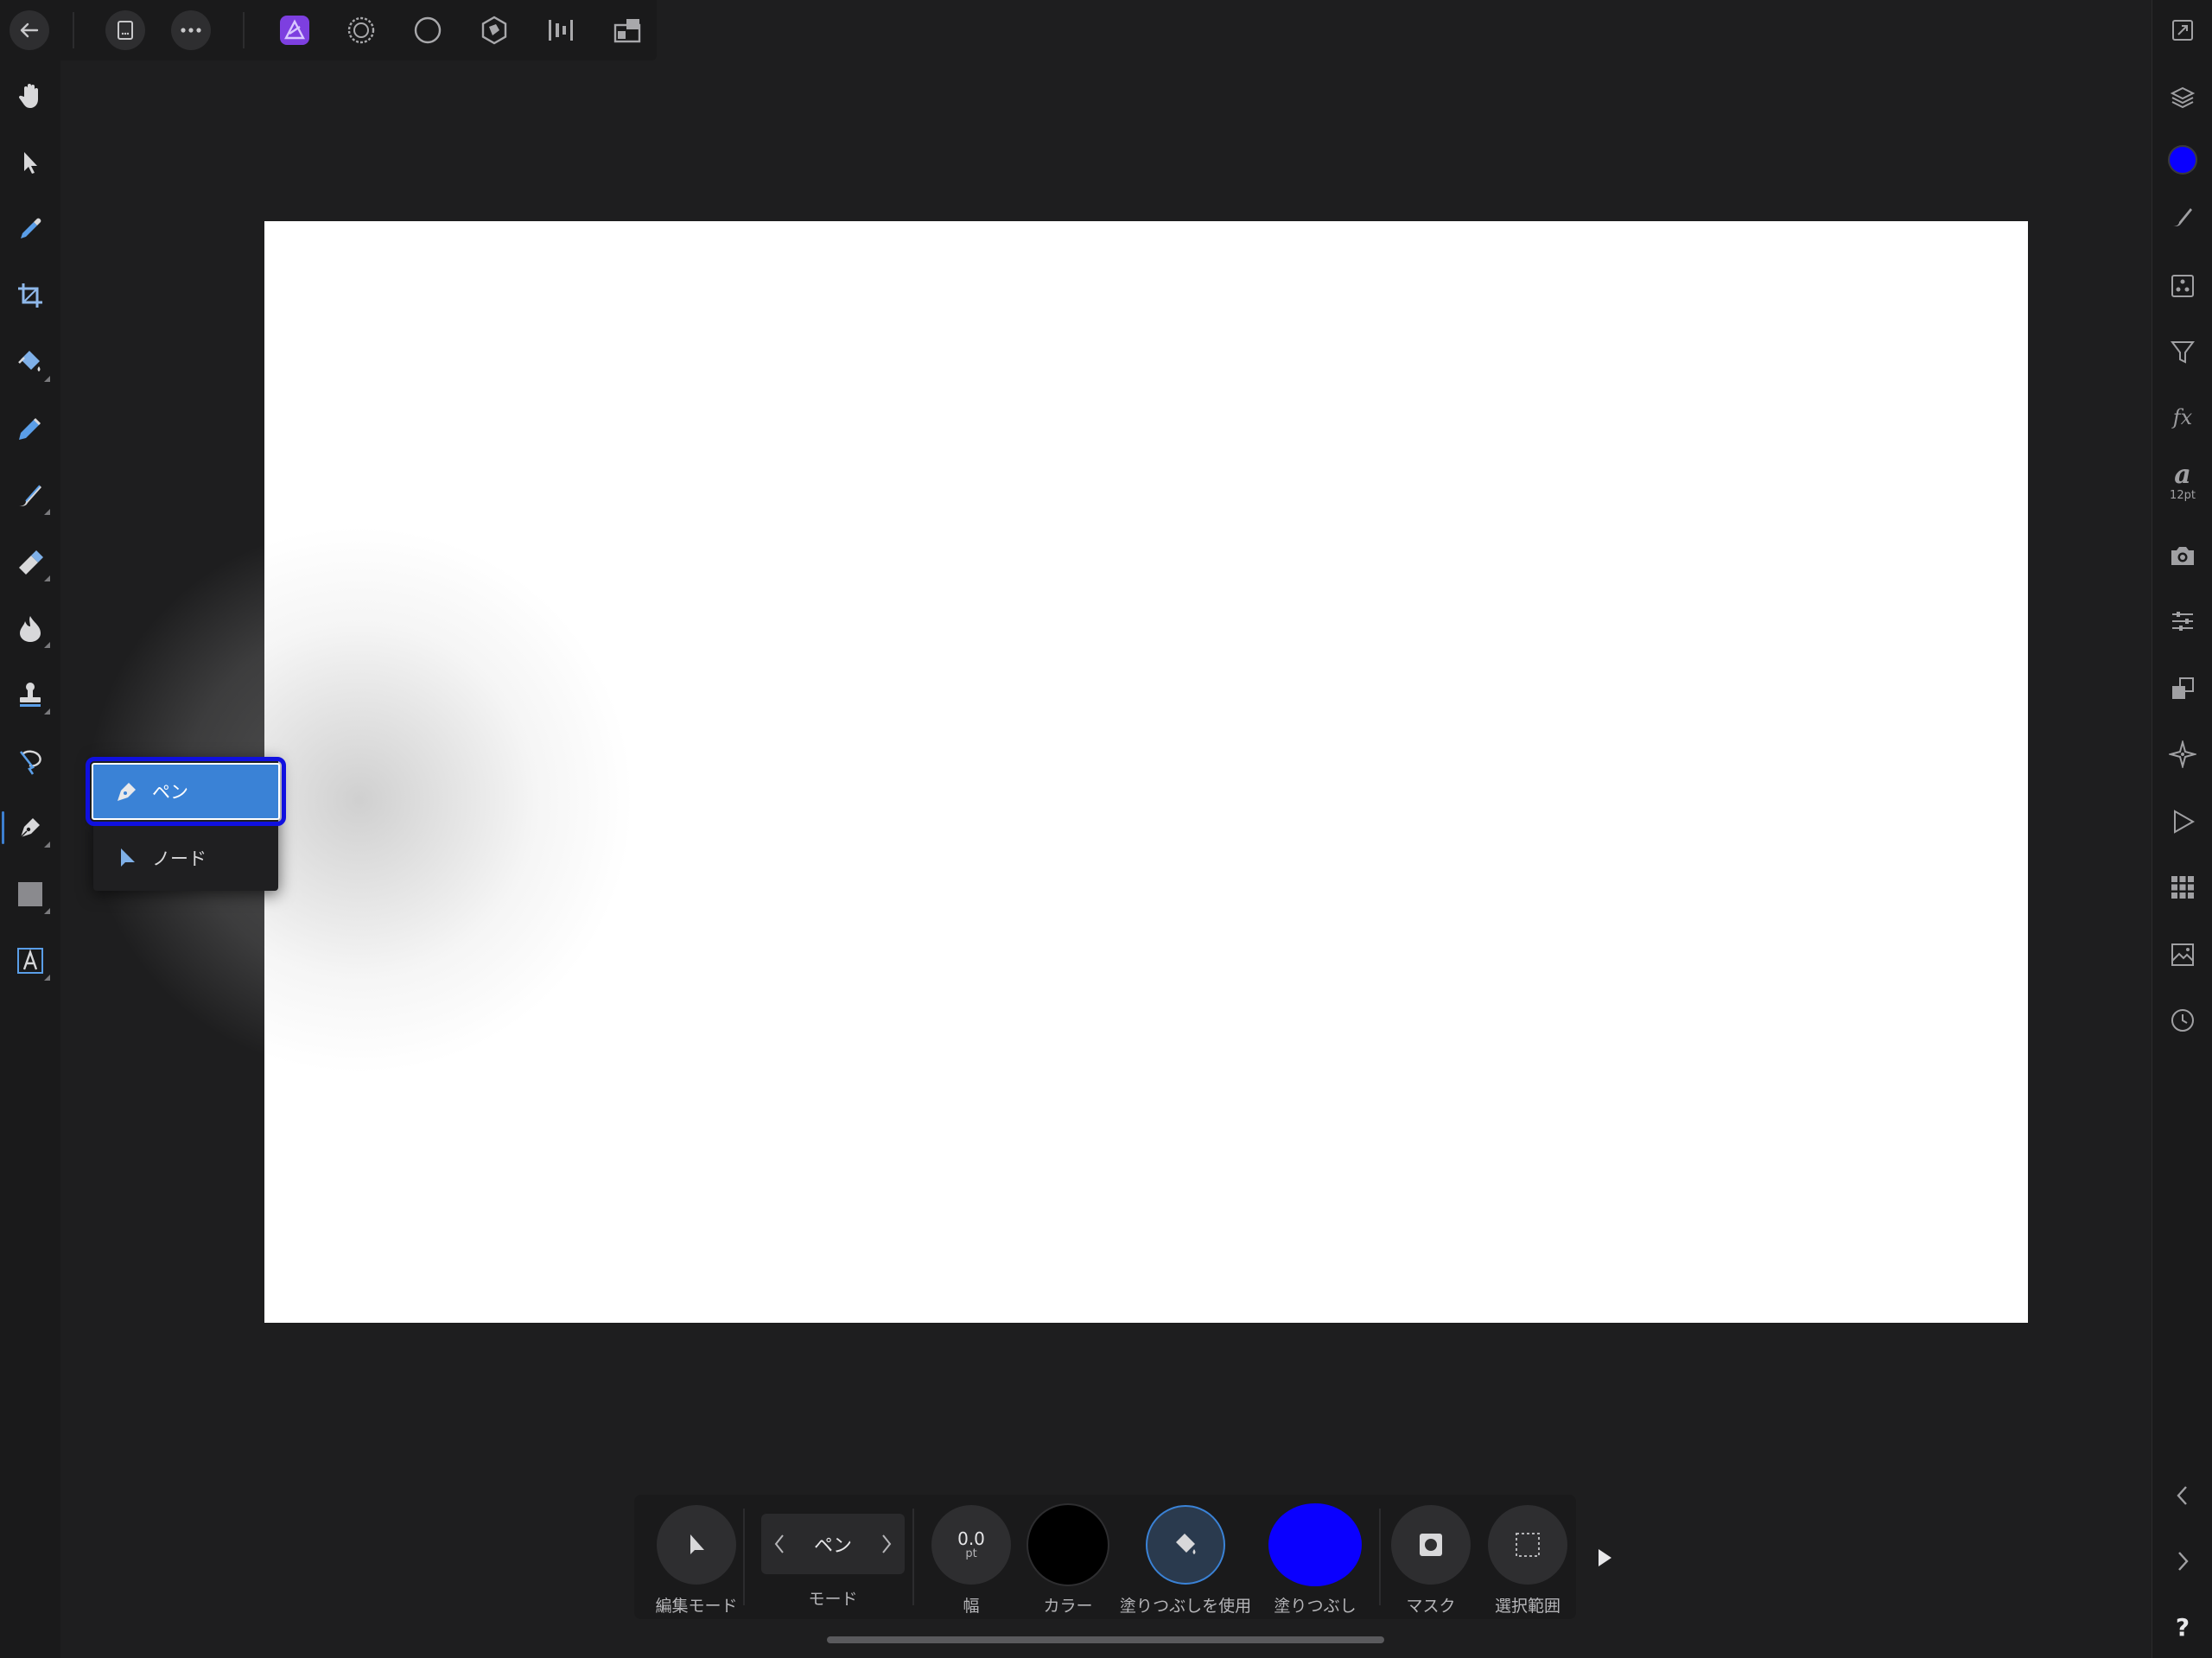 The width and height of the screenshot is (2212, 1658). What do you see at coordinates (31, 229) in the screenshot?
I see `color-picker-icon` at bounding box center [31, 229].